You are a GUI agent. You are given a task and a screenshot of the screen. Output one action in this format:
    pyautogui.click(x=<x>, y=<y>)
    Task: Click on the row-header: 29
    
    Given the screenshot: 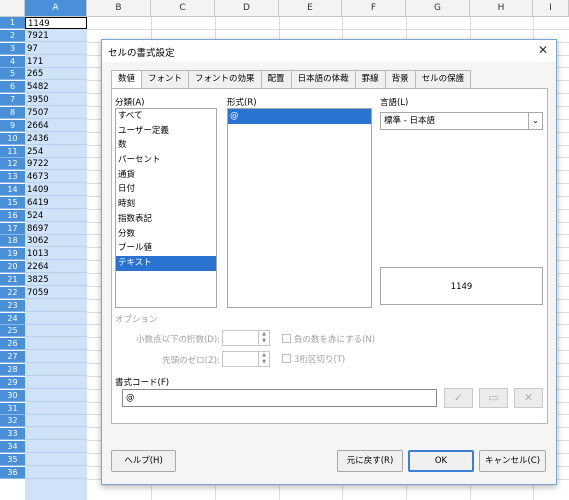 What is the action you would take?
    pyautogui.click(x=12, y=382)
    